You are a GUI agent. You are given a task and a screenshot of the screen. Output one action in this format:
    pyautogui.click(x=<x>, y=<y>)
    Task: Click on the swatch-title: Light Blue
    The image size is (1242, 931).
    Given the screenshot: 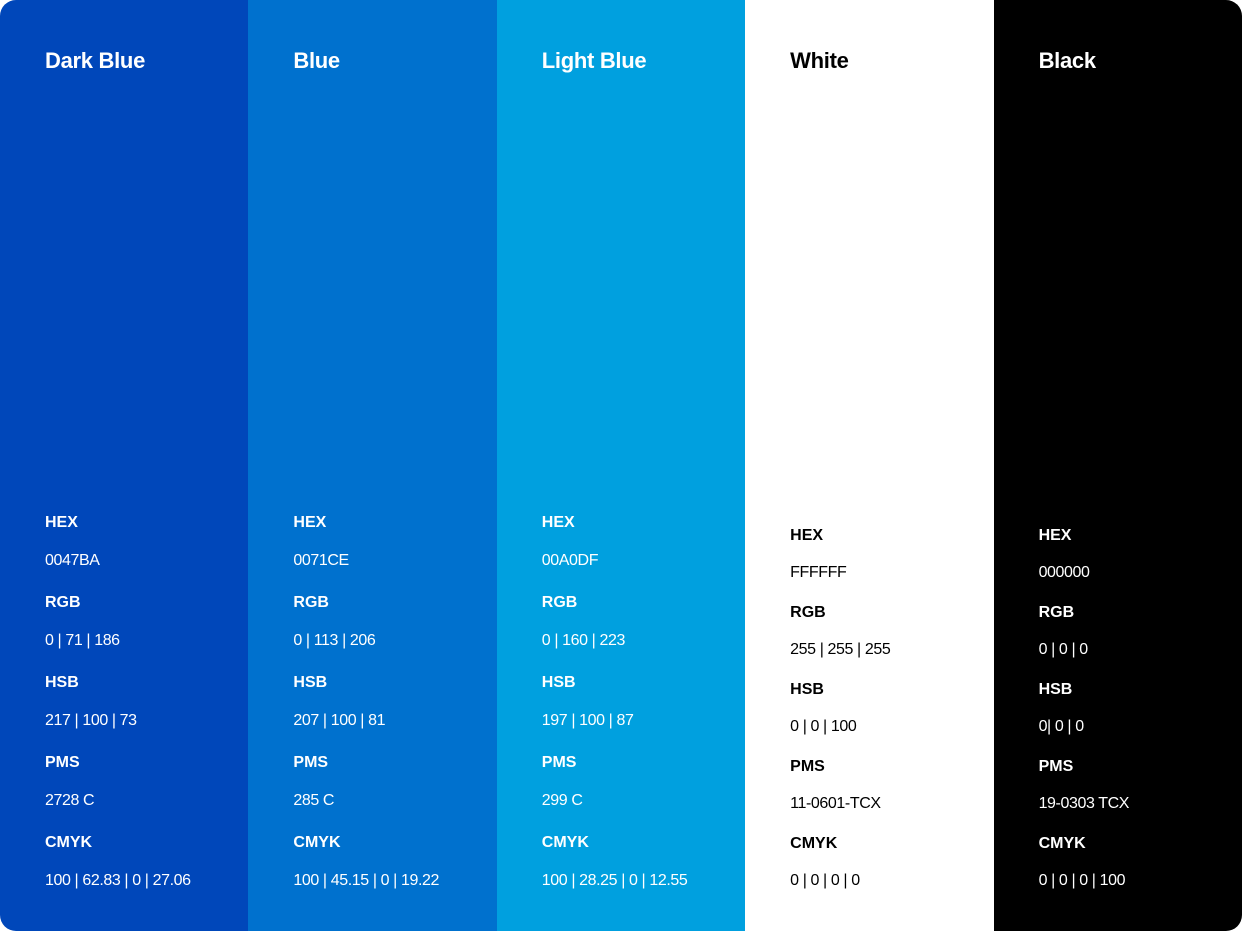 What is the action you would take?
    pyautogui.click(x=594, y=60)
    